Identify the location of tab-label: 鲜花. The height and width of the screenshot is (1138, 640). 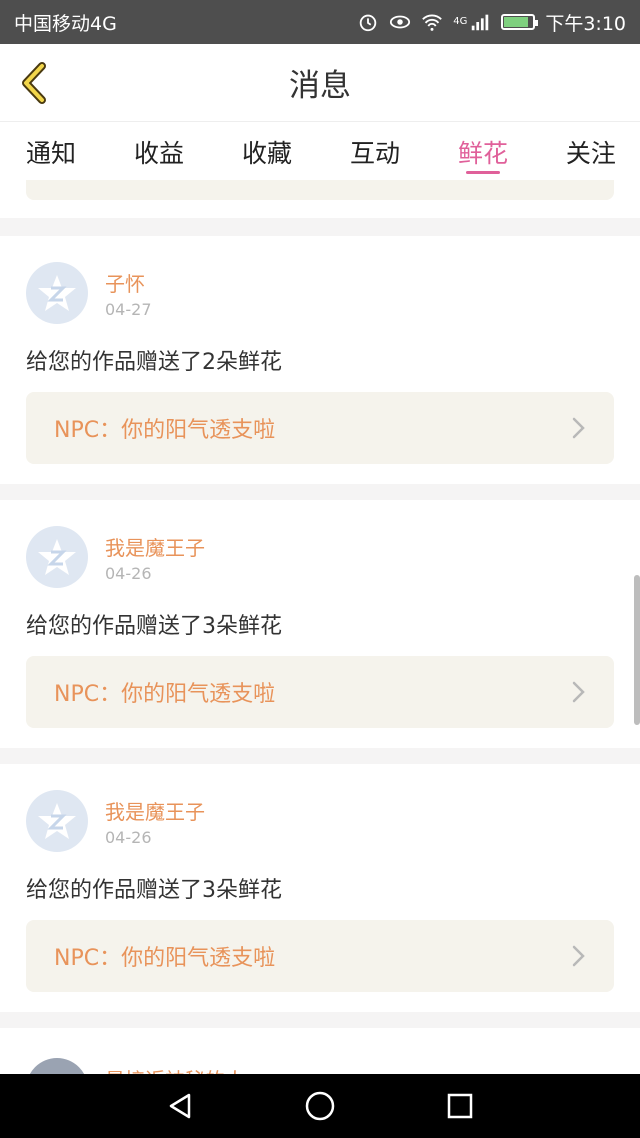
(482, 153).